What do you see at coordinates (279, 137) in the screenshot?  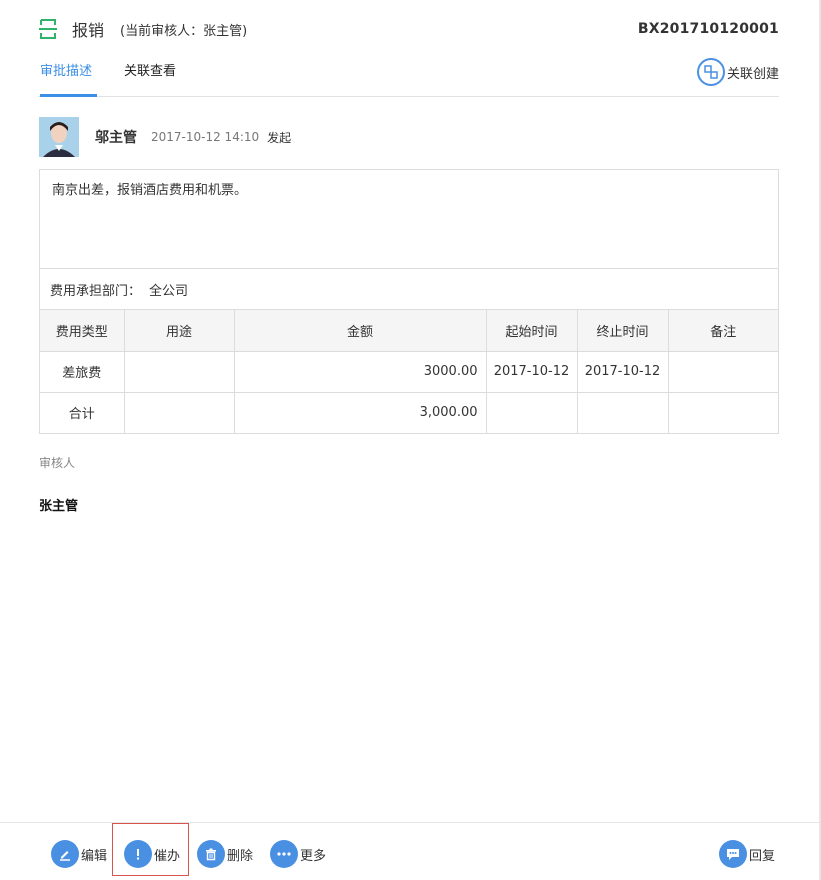 I see `author-action: 发起` at bounding box center [279, 137].